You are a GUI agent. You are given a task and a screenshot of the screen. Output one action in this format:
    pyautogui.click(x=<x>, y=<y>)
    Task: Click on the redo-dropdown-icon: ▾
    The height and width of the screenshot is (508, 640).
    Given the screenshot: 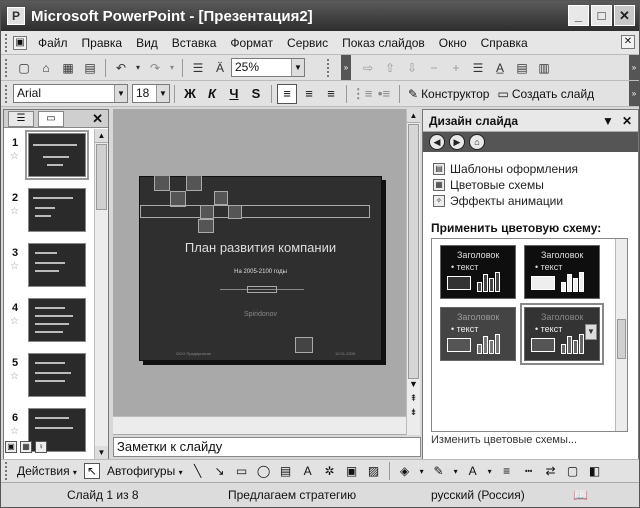 What is the action you would take?
    pyautogui.click(x=172, y=68)
    